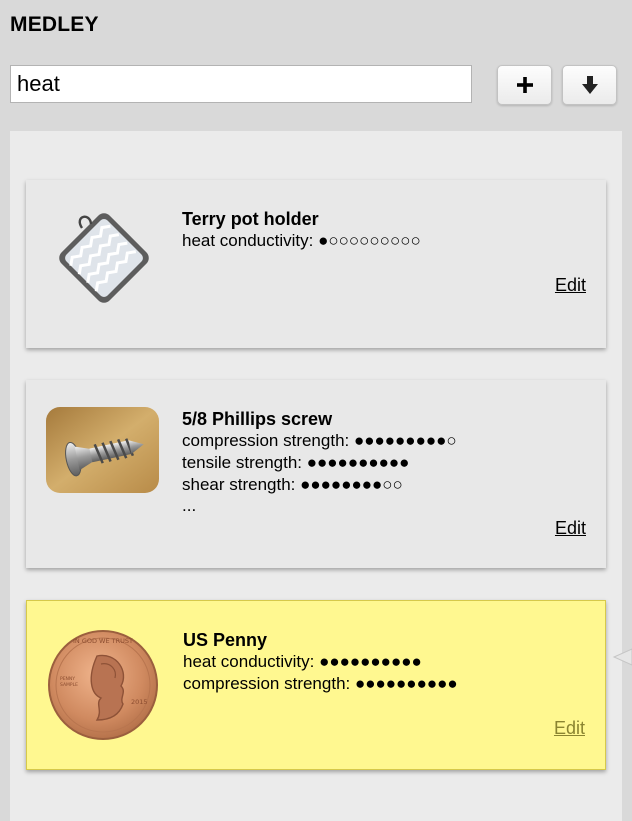 The height and width of the screenshot is (821, 632). What do you see at coordinates (257, 419) in the screenshot?
I see `item-title: 5/8 Phillips screw` at bounding box center [257, 419].